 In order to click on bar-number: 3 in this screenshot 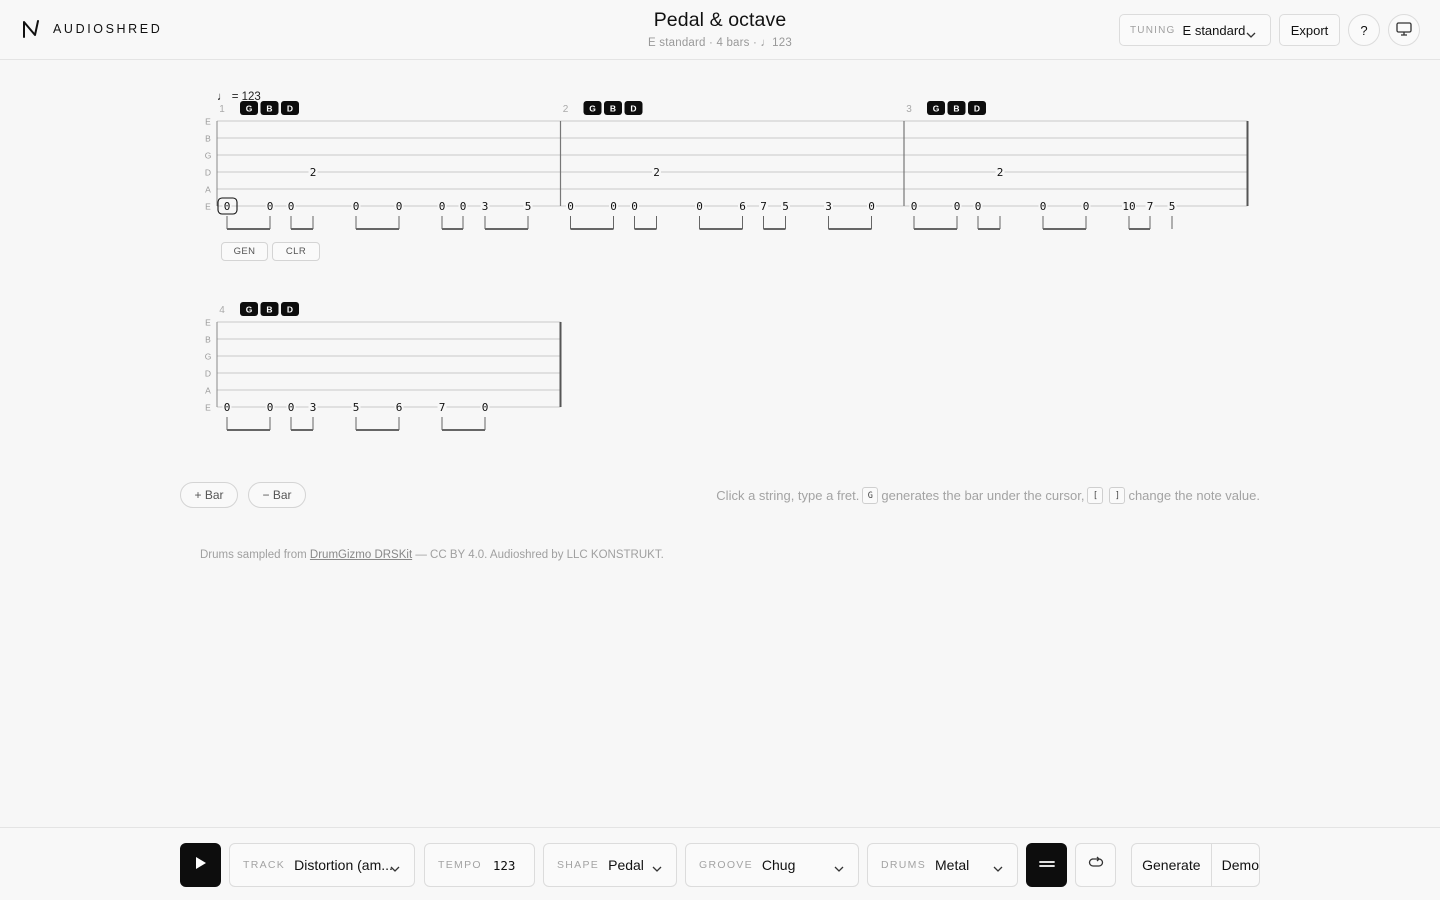, I will do `click(909, 109)`.